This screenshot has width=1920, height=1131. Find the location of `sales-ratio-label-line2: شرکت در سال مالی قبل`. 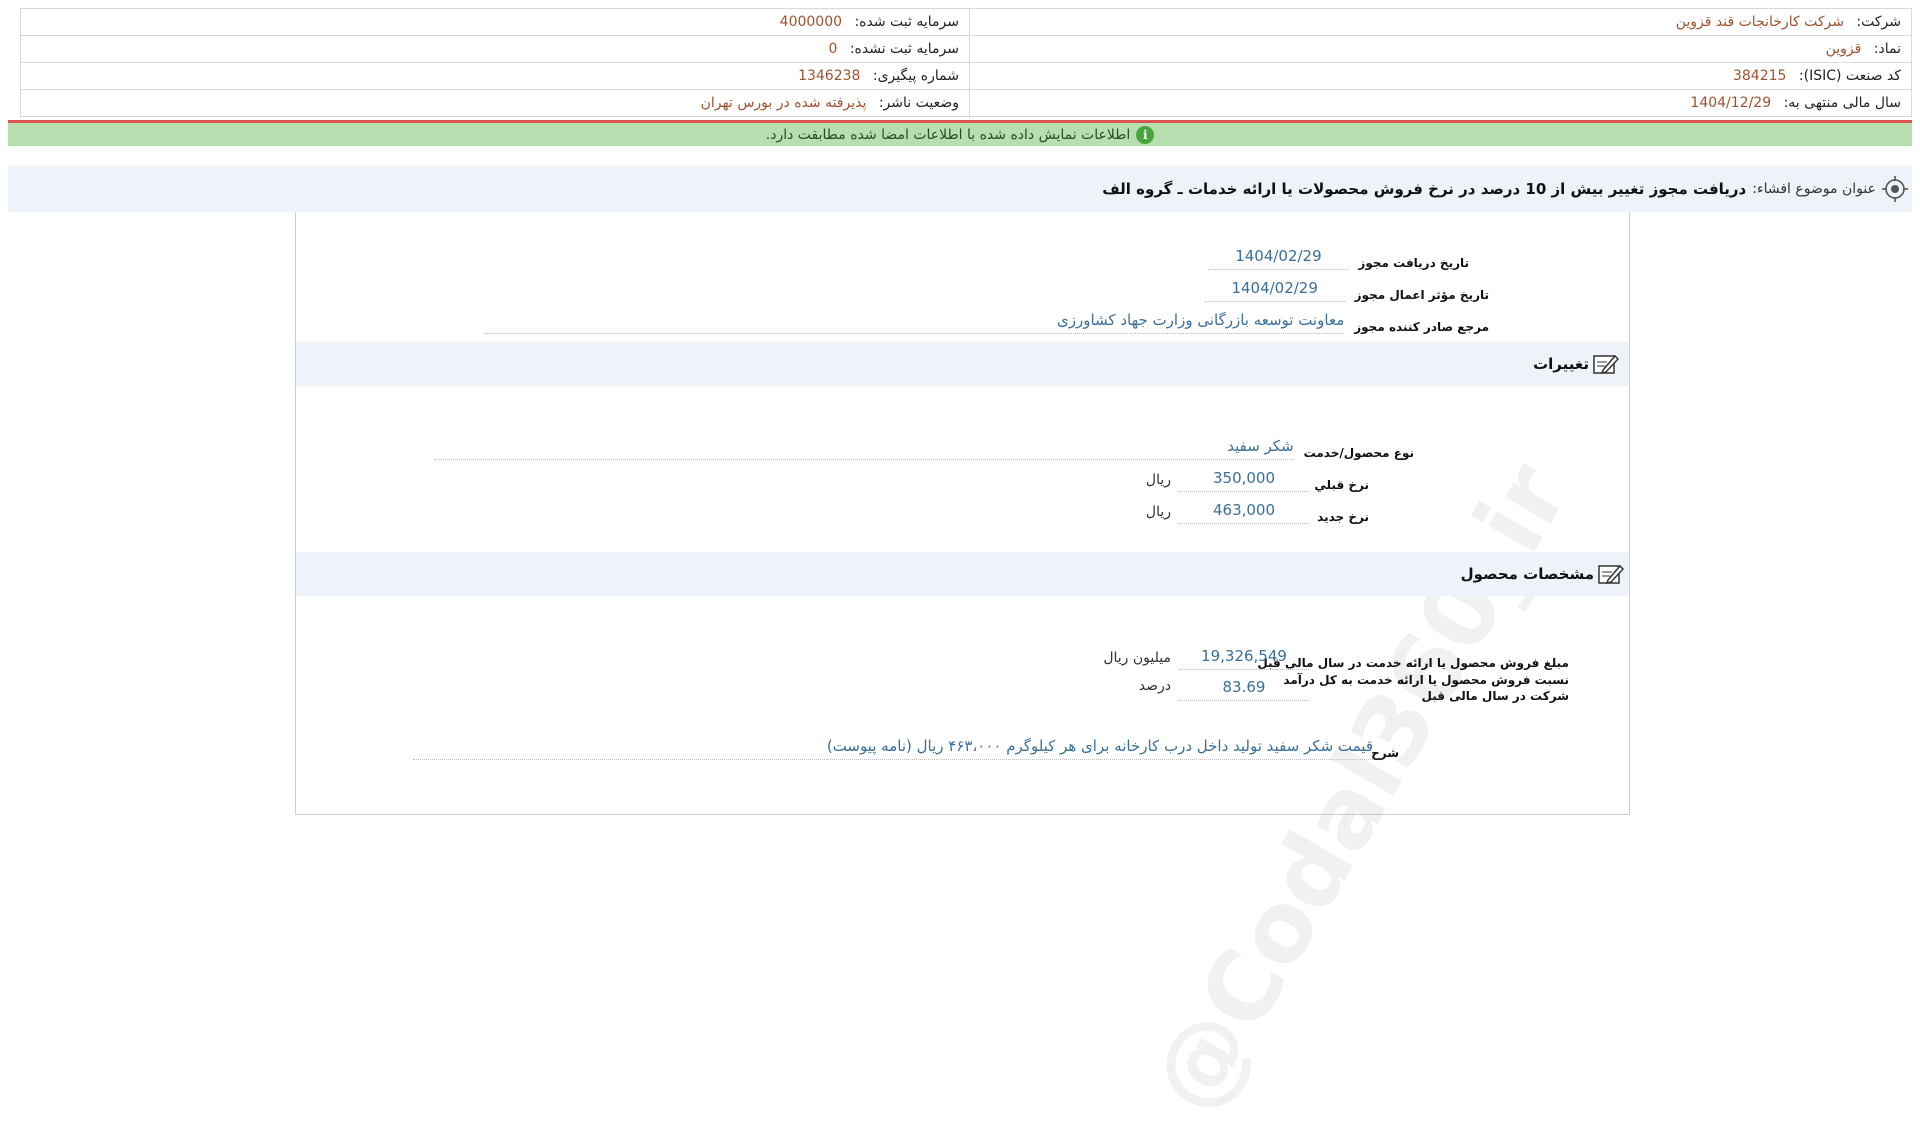

sales-ratio-label-line2: شرکت در سال مالی قبل is located at coordinates (1495, 696).